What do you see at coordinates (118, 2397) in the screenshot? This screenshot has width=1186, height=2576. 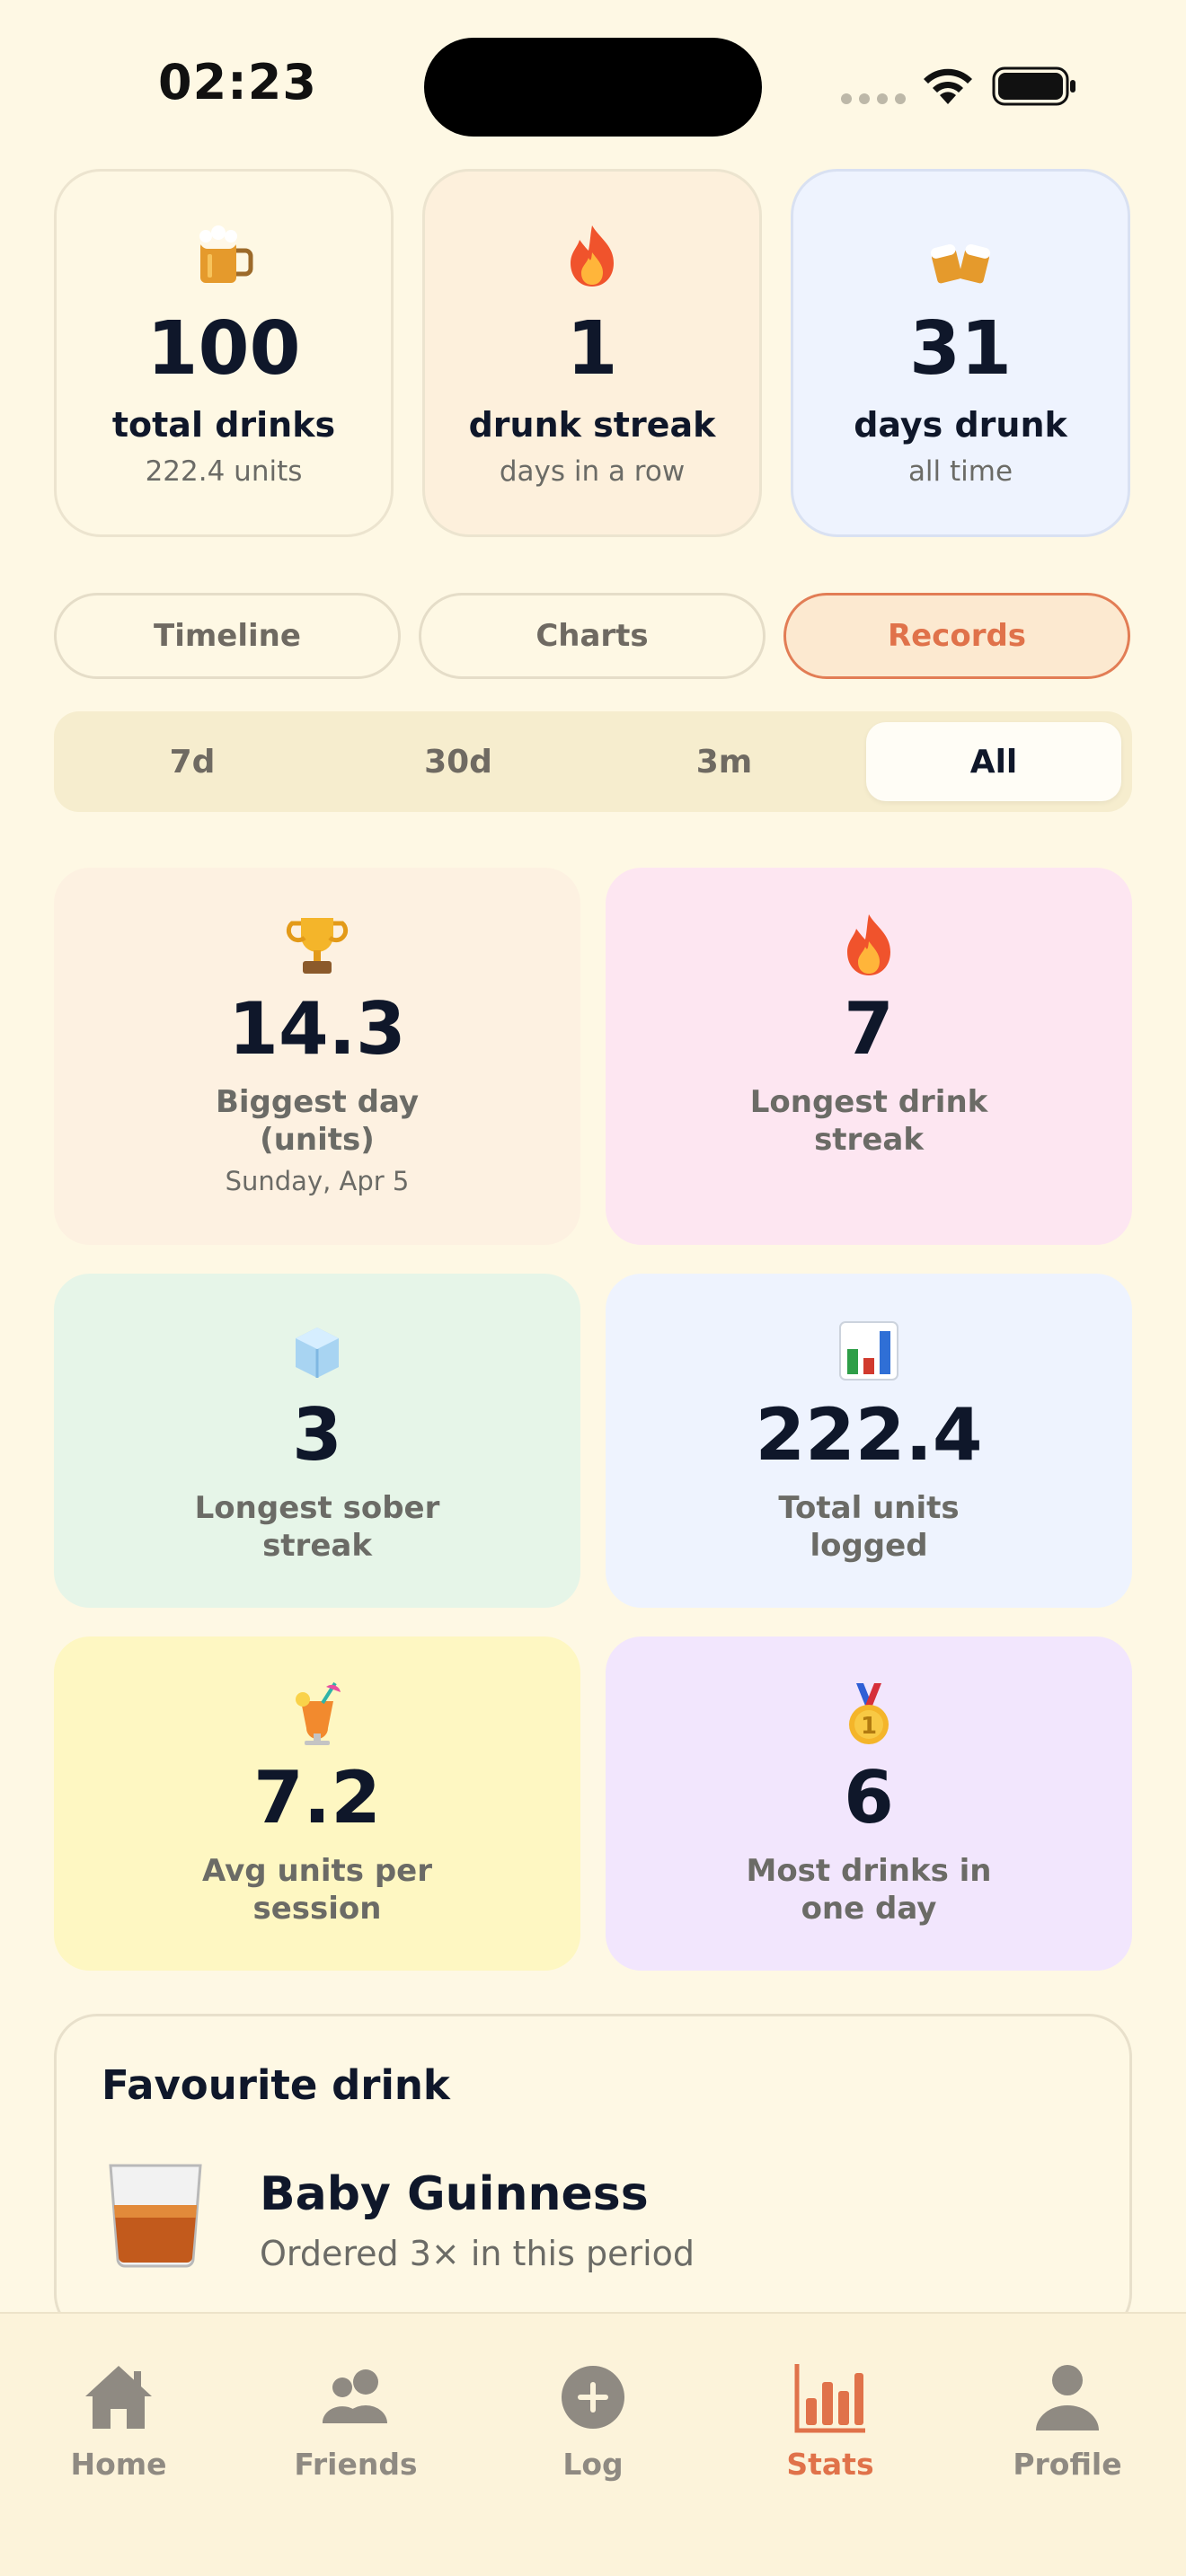 I see `home-icon` at bounding box center [118, 2397].